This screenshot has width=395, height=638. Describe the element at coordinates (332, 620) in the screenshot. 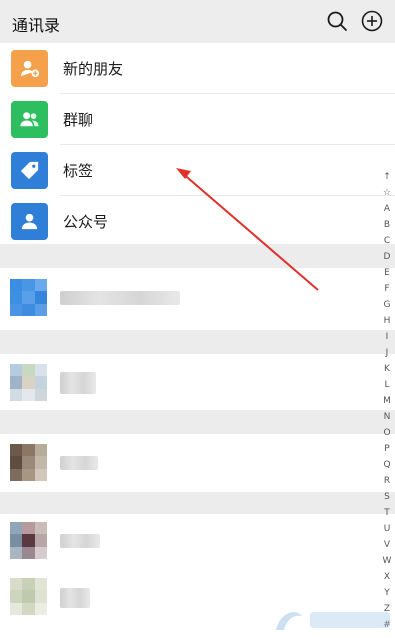

I see `watermark-logo` at that location.